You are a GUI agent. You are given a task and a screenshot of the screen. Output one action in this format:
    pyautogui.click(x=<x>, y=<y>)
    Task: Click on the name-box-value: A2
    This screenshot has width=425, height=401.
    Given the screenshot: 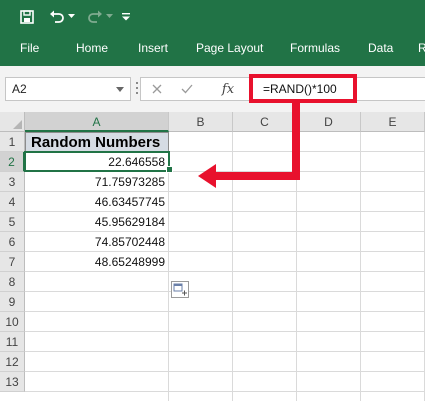 What is the action you would take?
    pyautogui.click(x=19, y=89)
    